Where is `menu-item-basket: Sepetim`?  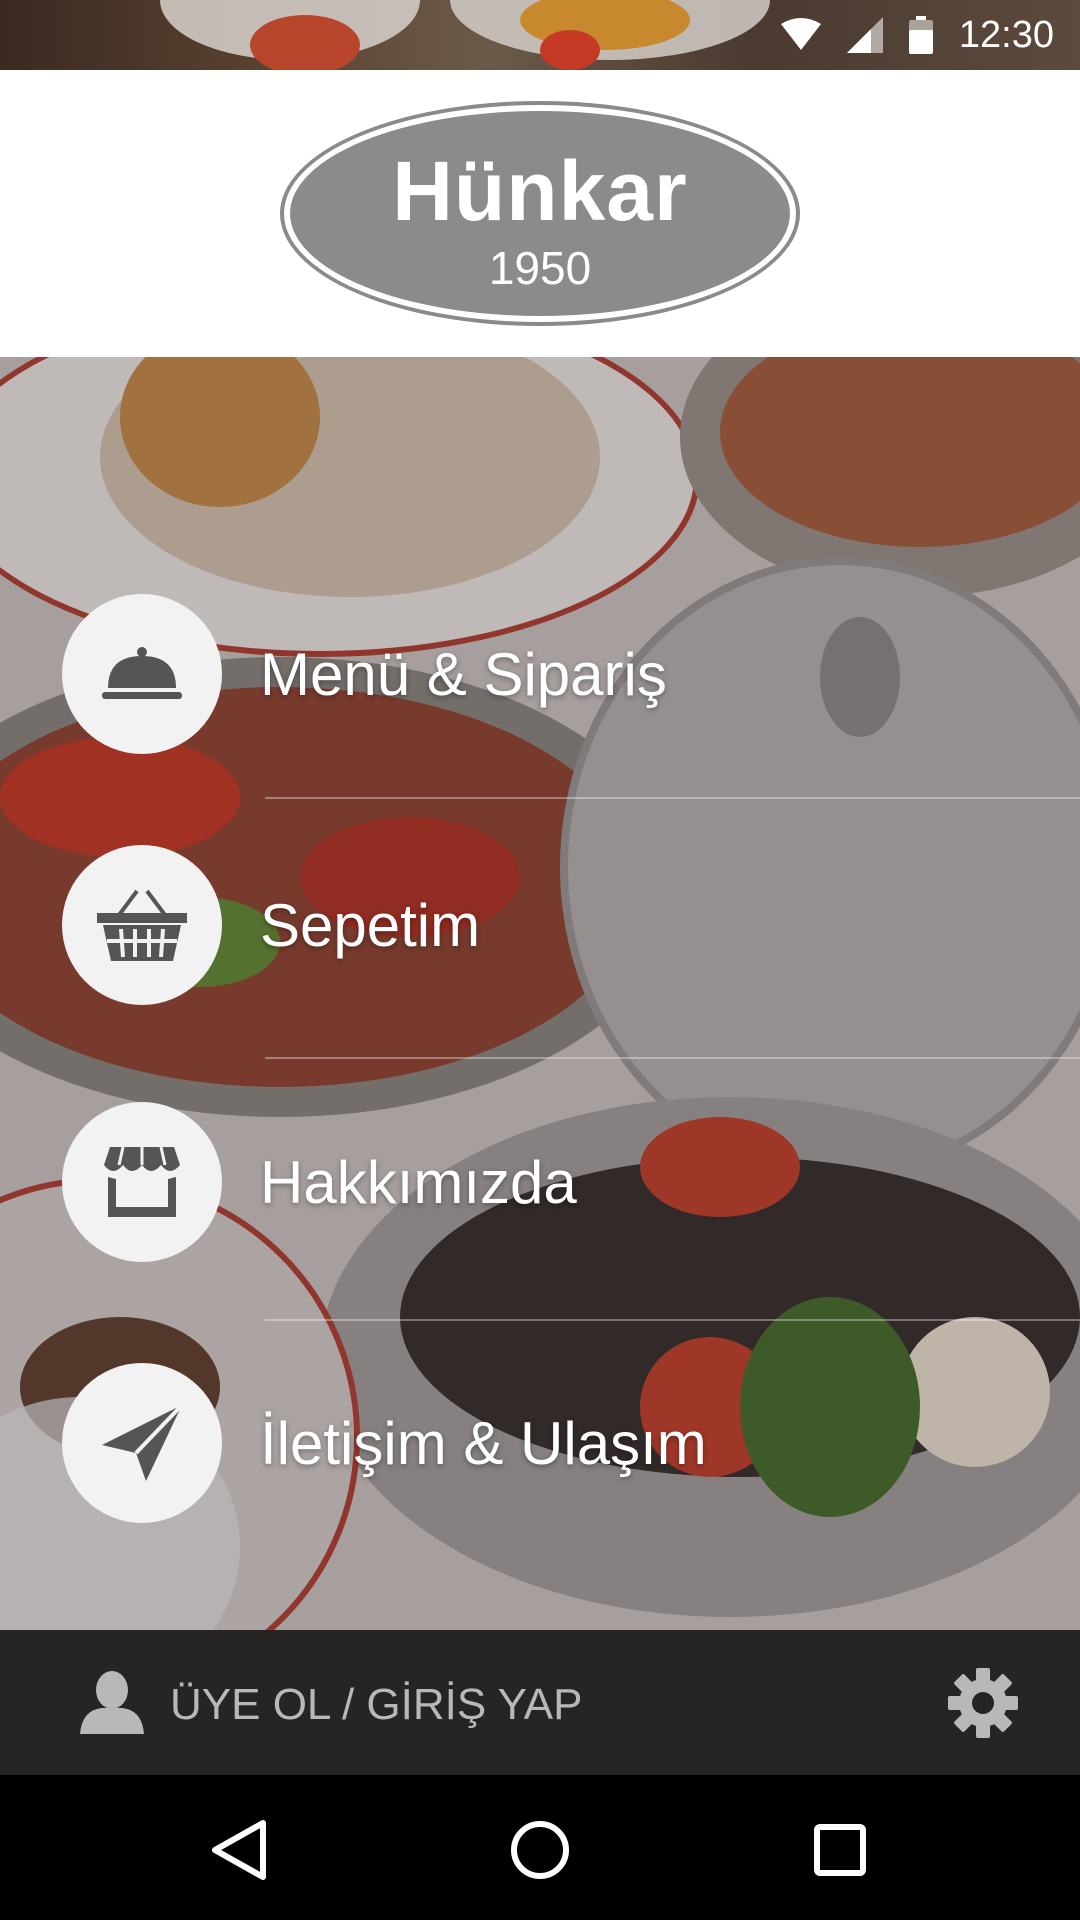
menu-item-basket: Sepetim is located at coordinates (540, 925).